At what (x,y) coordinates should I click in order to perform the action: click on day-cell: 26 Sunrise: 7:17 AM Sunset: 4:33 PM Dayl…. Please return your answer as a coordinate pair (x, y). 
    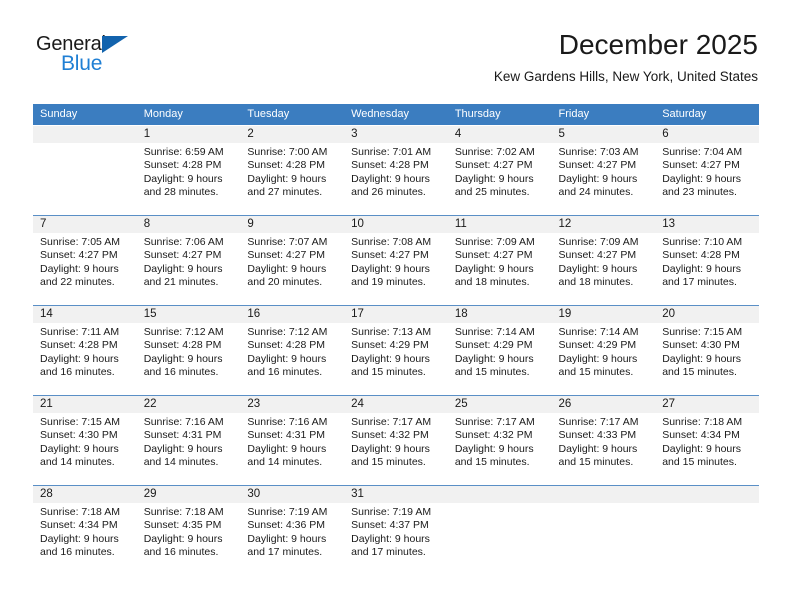
    Looking at the image, I should click on (603, 440).